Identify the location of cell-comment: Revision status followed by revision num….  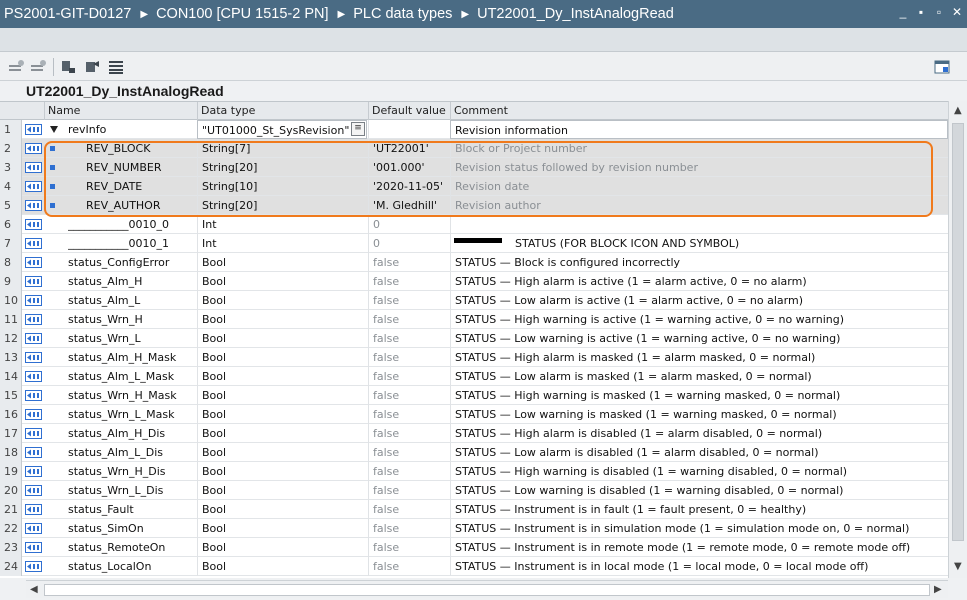
(699, 167).